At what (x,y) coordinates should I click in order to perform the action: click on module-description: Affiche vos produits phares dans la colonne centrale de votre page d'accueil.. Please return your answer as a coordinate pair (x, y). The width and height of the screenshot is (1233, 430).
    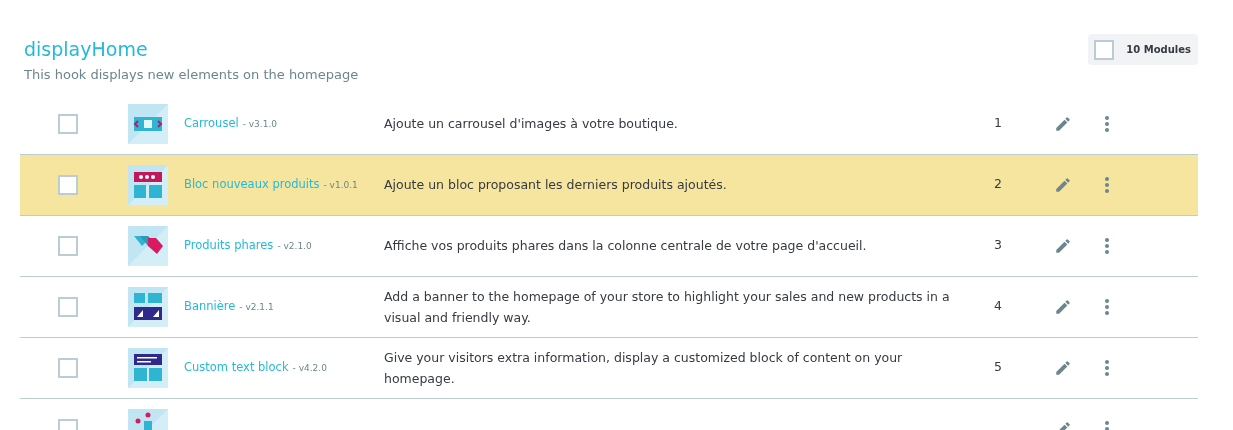
    Looking at the image, I should click on (626, 246).